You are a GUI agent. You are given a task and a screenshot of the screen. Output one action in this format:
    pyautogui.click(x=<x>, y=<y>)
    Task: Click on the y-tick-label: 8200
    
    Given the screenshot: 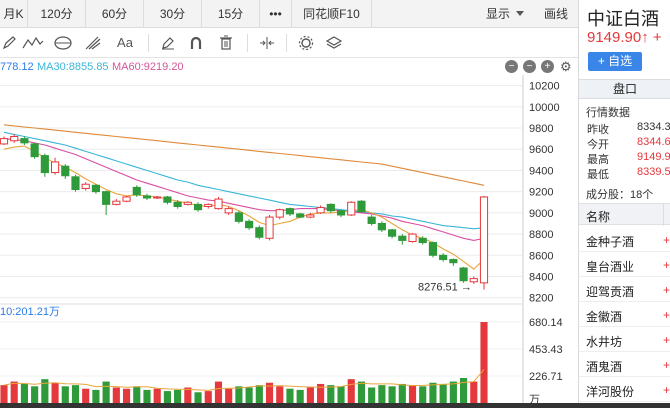 What is the action you would take?
    pyautogui.click(x=541, y=299)
    